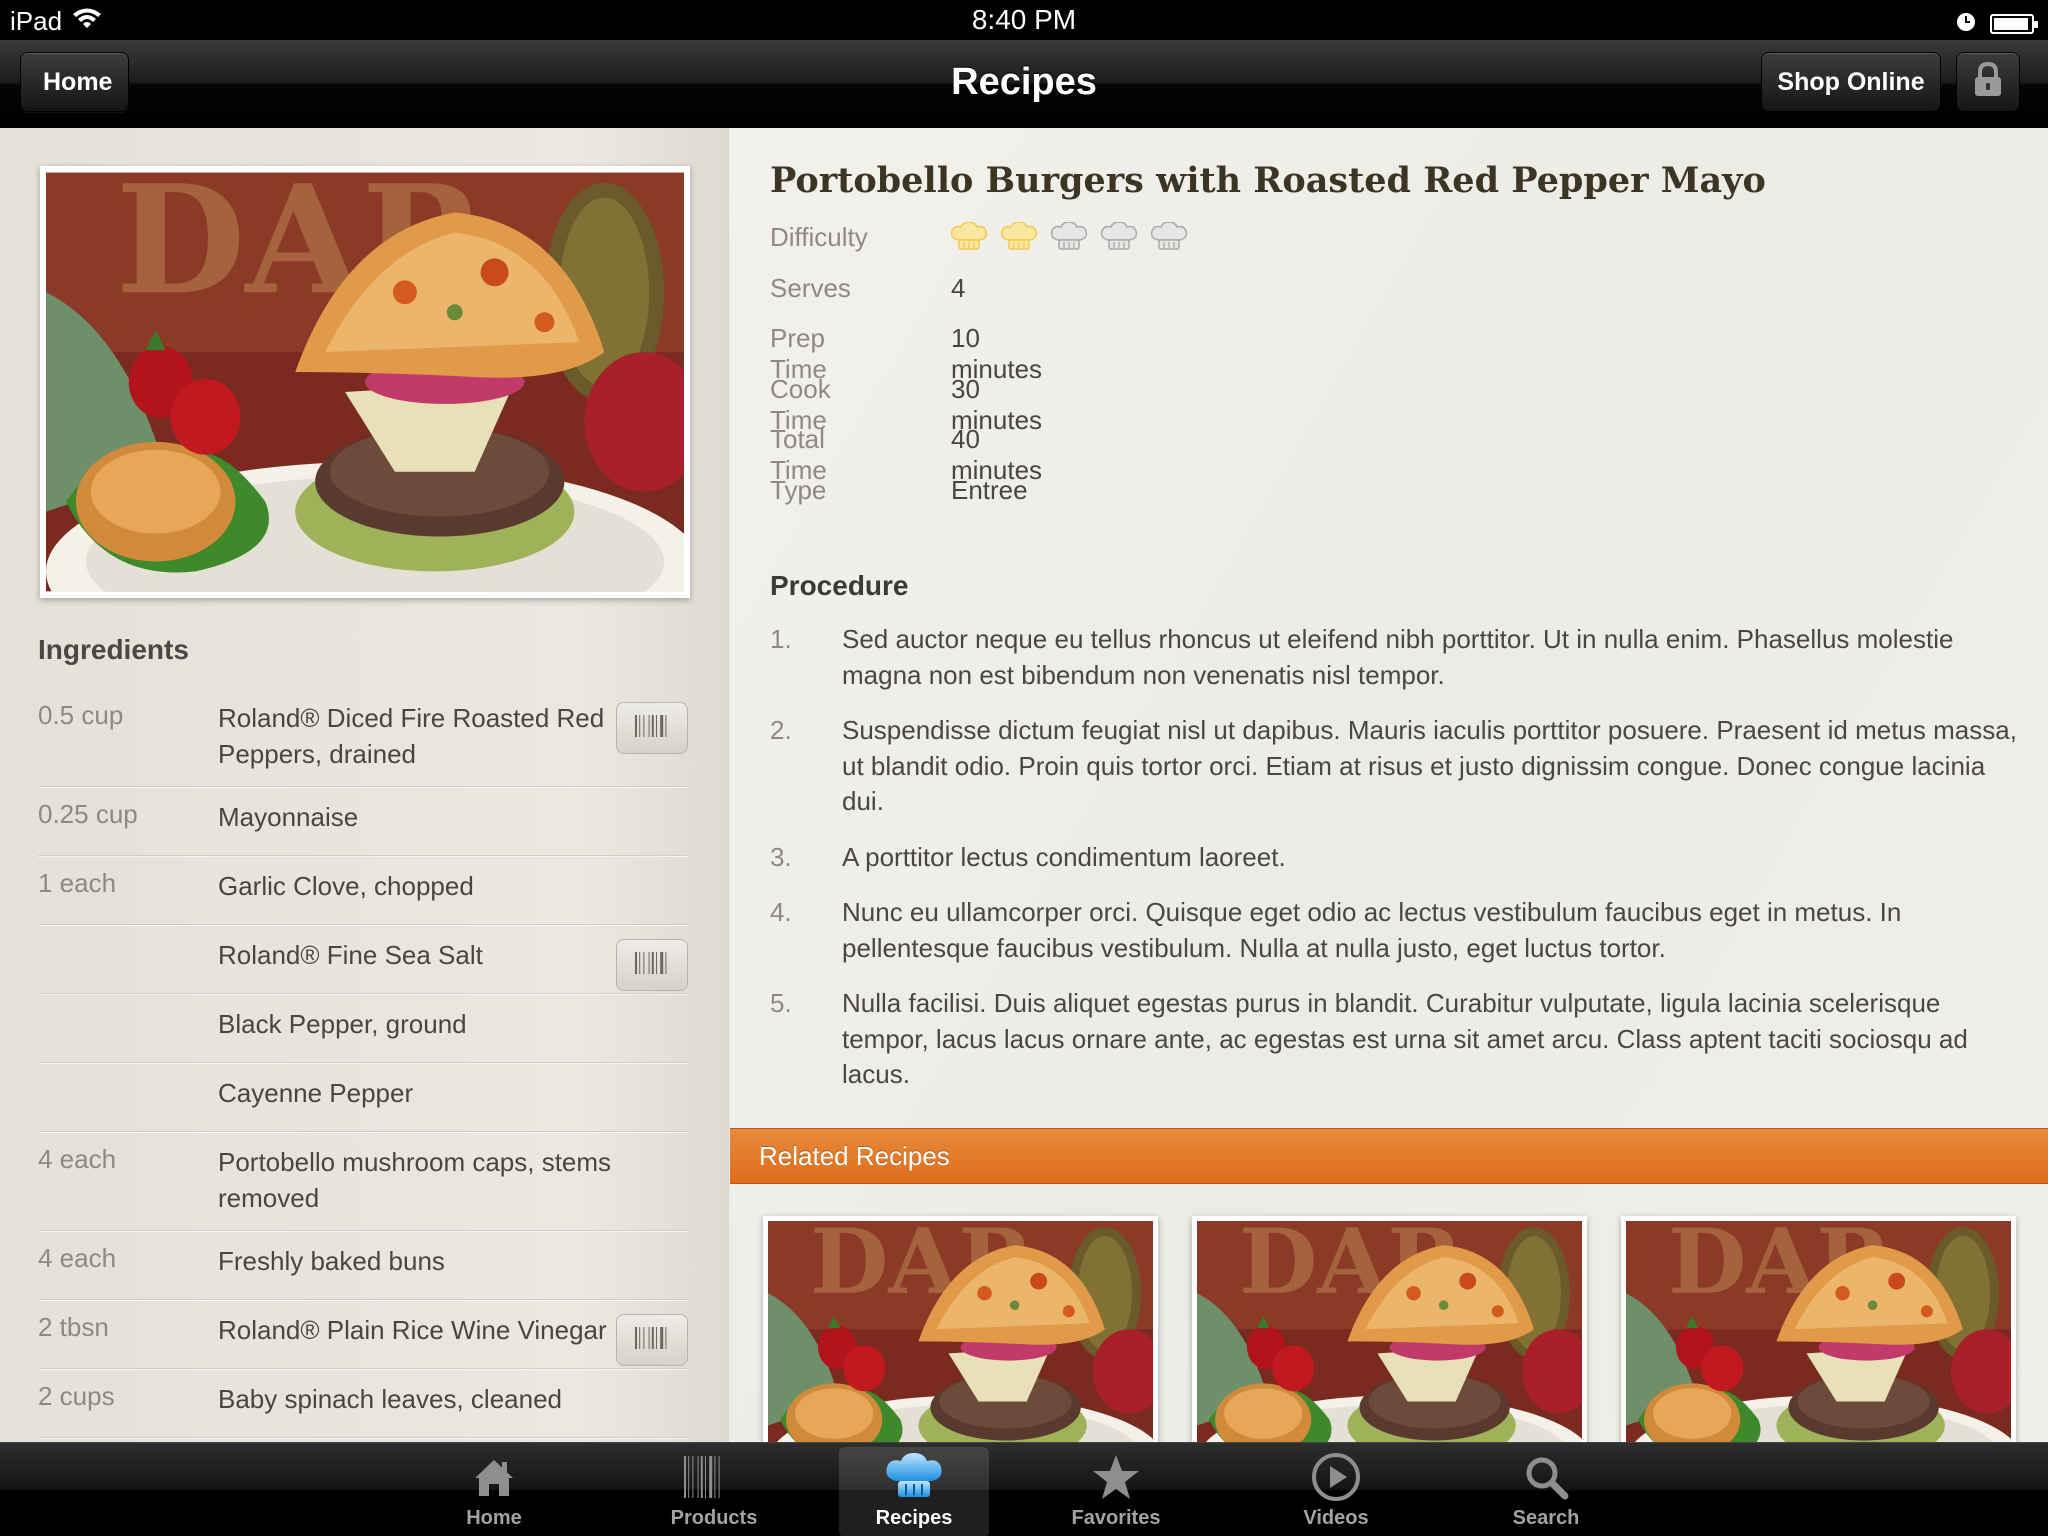 The height and width of the screenshot is (1536, 2048). I want to click on ingredient-row: Roland® Fine Sea Salt, so click(363, 959).